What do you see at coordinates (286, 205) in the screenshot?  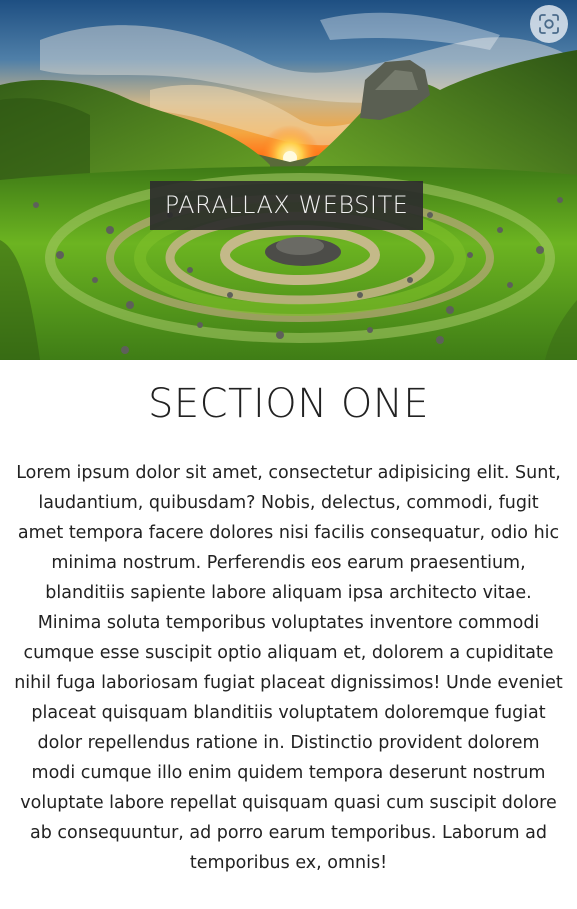 I see `hero-title: PARALLAX WEBSITE` at bounding box center [286, 205].